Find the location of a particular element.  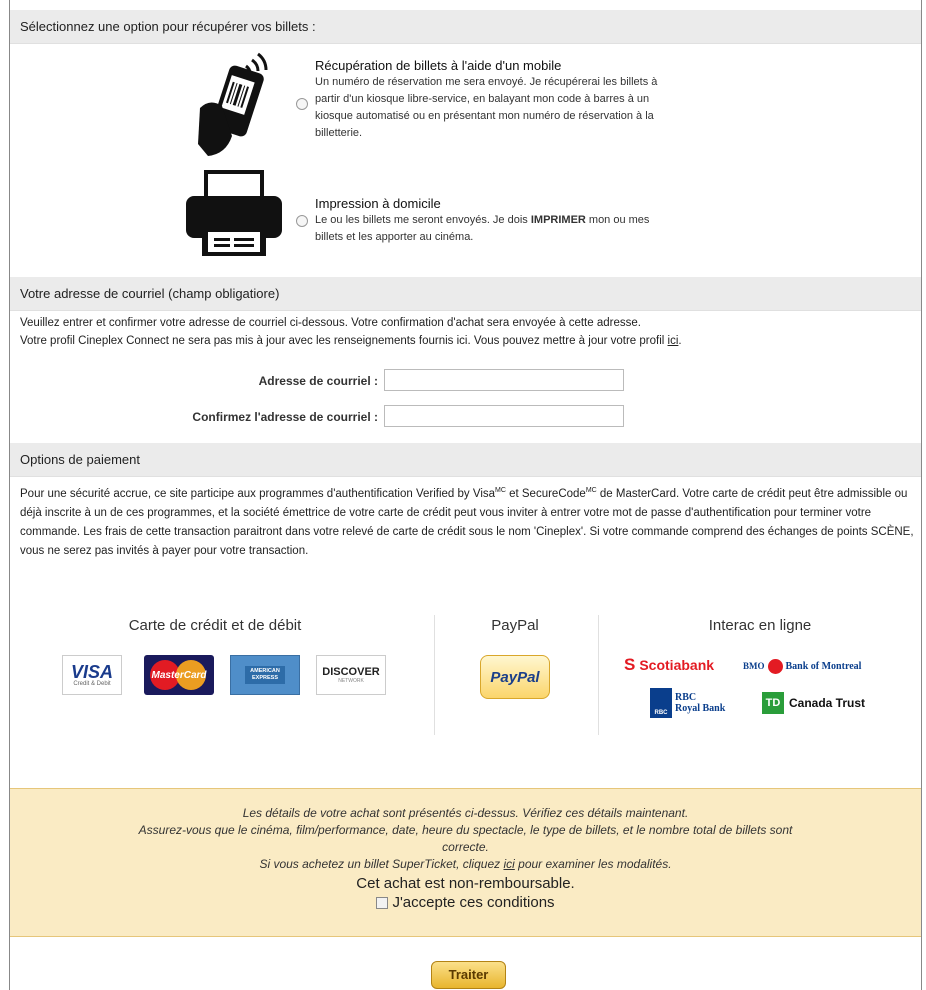

scotiabank-logo: S Scotiabank is located at coordinates (669, 665).